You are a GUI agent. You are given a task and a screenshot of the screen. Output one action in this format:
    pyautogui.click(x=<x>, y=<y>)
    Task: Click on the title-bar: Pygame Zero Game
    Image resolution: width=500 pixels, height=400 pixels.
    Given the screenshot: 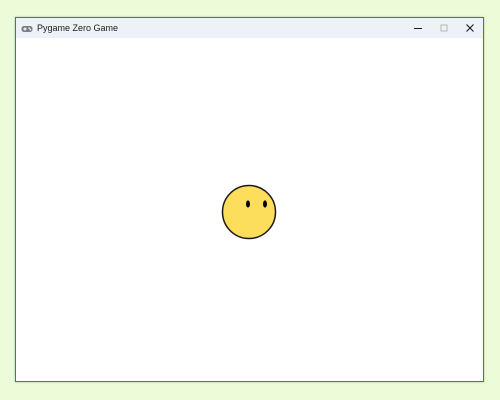 What is the action you would take?
    pyautogui.click(x=249, y=28)
    